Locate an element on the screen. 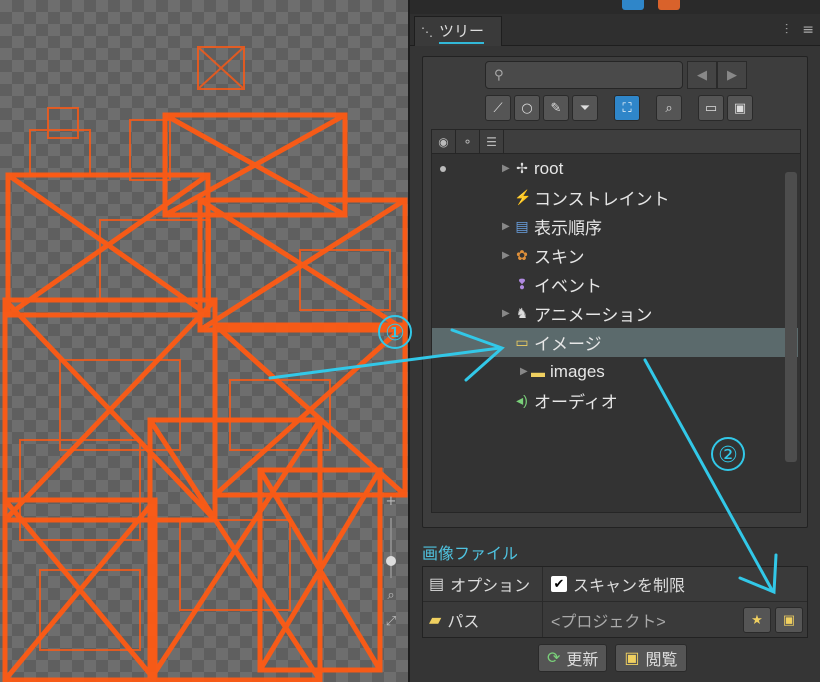 The height and width of the screenshot is (682, 820). limit-scan-checkbox: ✔ is located at coordinates (559, 584).